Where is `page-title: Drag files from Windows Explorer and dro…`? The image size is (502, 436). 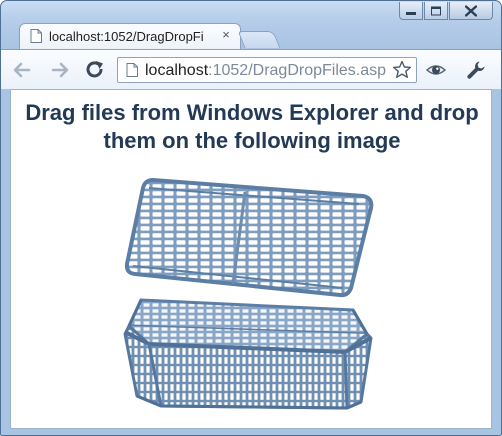 page-title: Drag files from Windows Explorer and dro… is located at coordinates (252, 126).